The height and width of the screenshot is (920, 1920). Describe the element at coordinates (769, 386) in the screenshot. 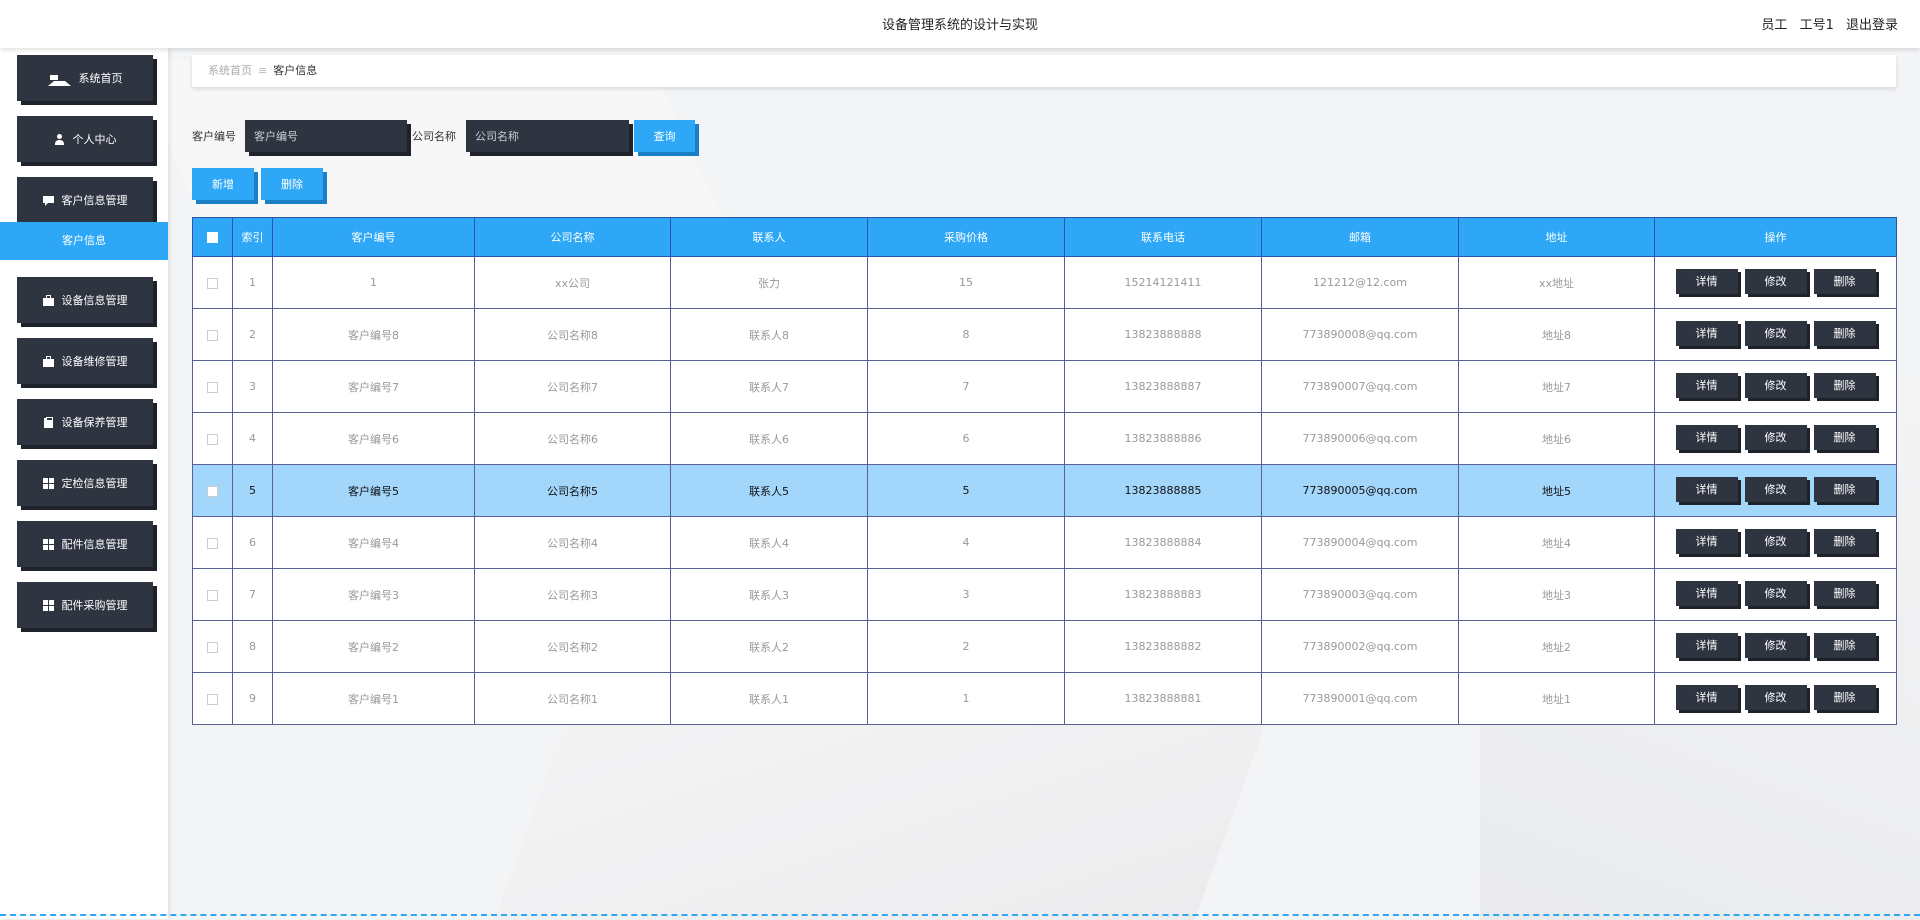

I see `contact-cell: 联系人7` at that location.